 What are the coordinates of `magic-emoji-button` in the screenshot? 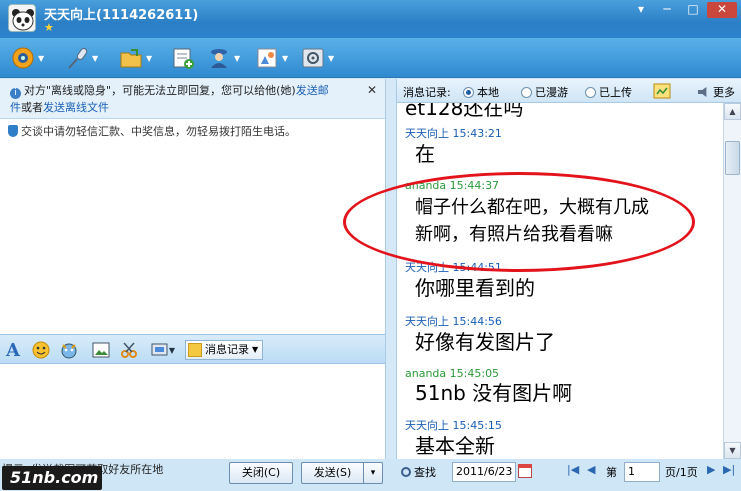 It's located at (69, 350).